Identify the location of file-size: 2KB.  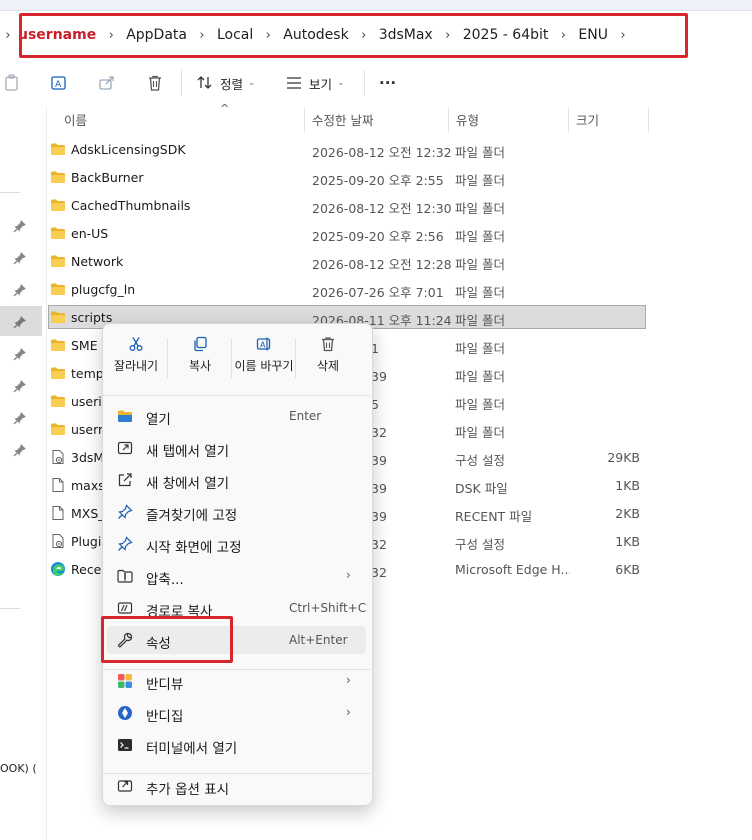
(627, 513).